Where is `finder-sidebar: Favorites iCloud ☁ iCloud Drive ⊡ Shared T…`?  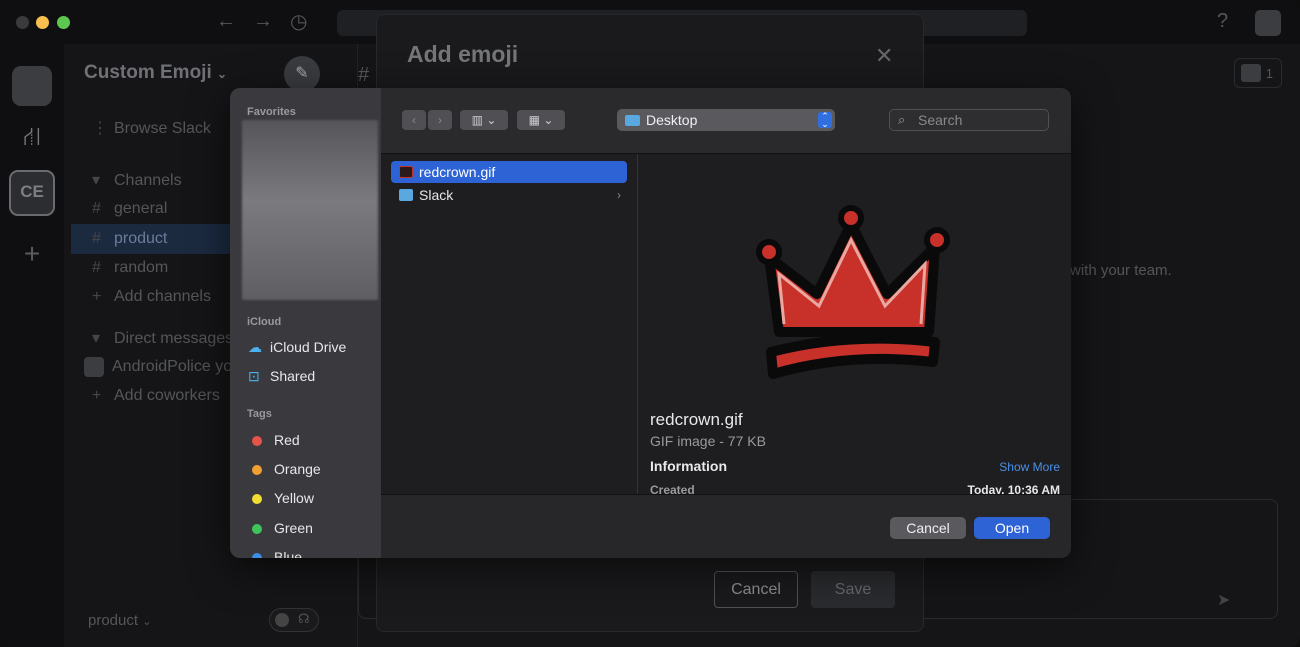
finder-sidebar: Favorites iCloud ☁ iCloud Drive ⊡ Shared T… is located at coordinates (305, 323).